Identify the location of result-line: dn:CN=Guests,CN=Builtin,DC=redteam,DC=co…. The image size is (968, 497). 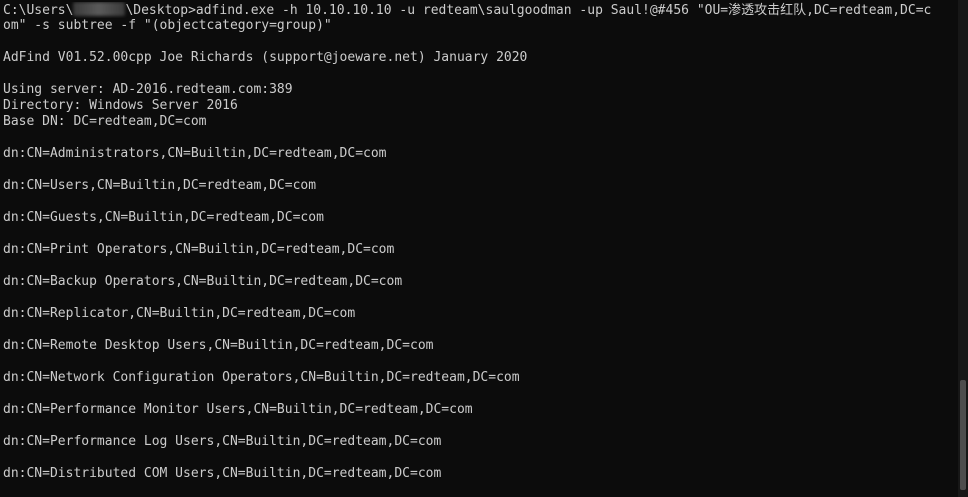
(163, 217).